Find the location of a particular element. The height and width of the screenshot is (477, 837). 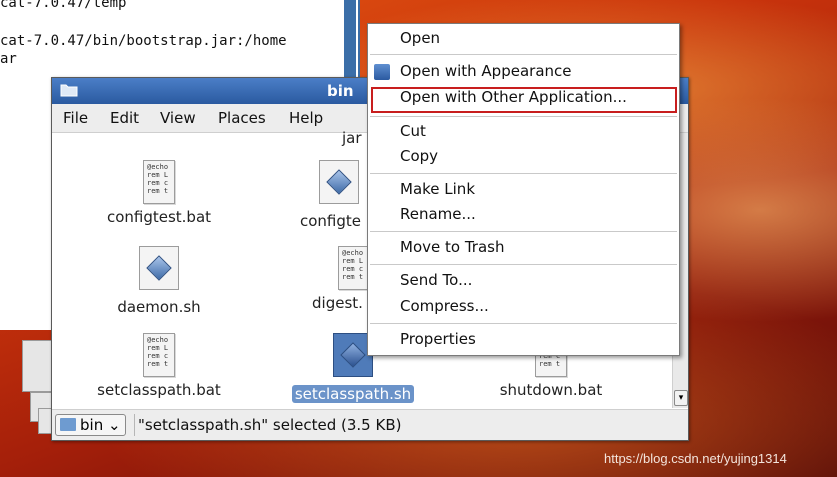

menu-edit: Edit is located at coordinates (124, 118).